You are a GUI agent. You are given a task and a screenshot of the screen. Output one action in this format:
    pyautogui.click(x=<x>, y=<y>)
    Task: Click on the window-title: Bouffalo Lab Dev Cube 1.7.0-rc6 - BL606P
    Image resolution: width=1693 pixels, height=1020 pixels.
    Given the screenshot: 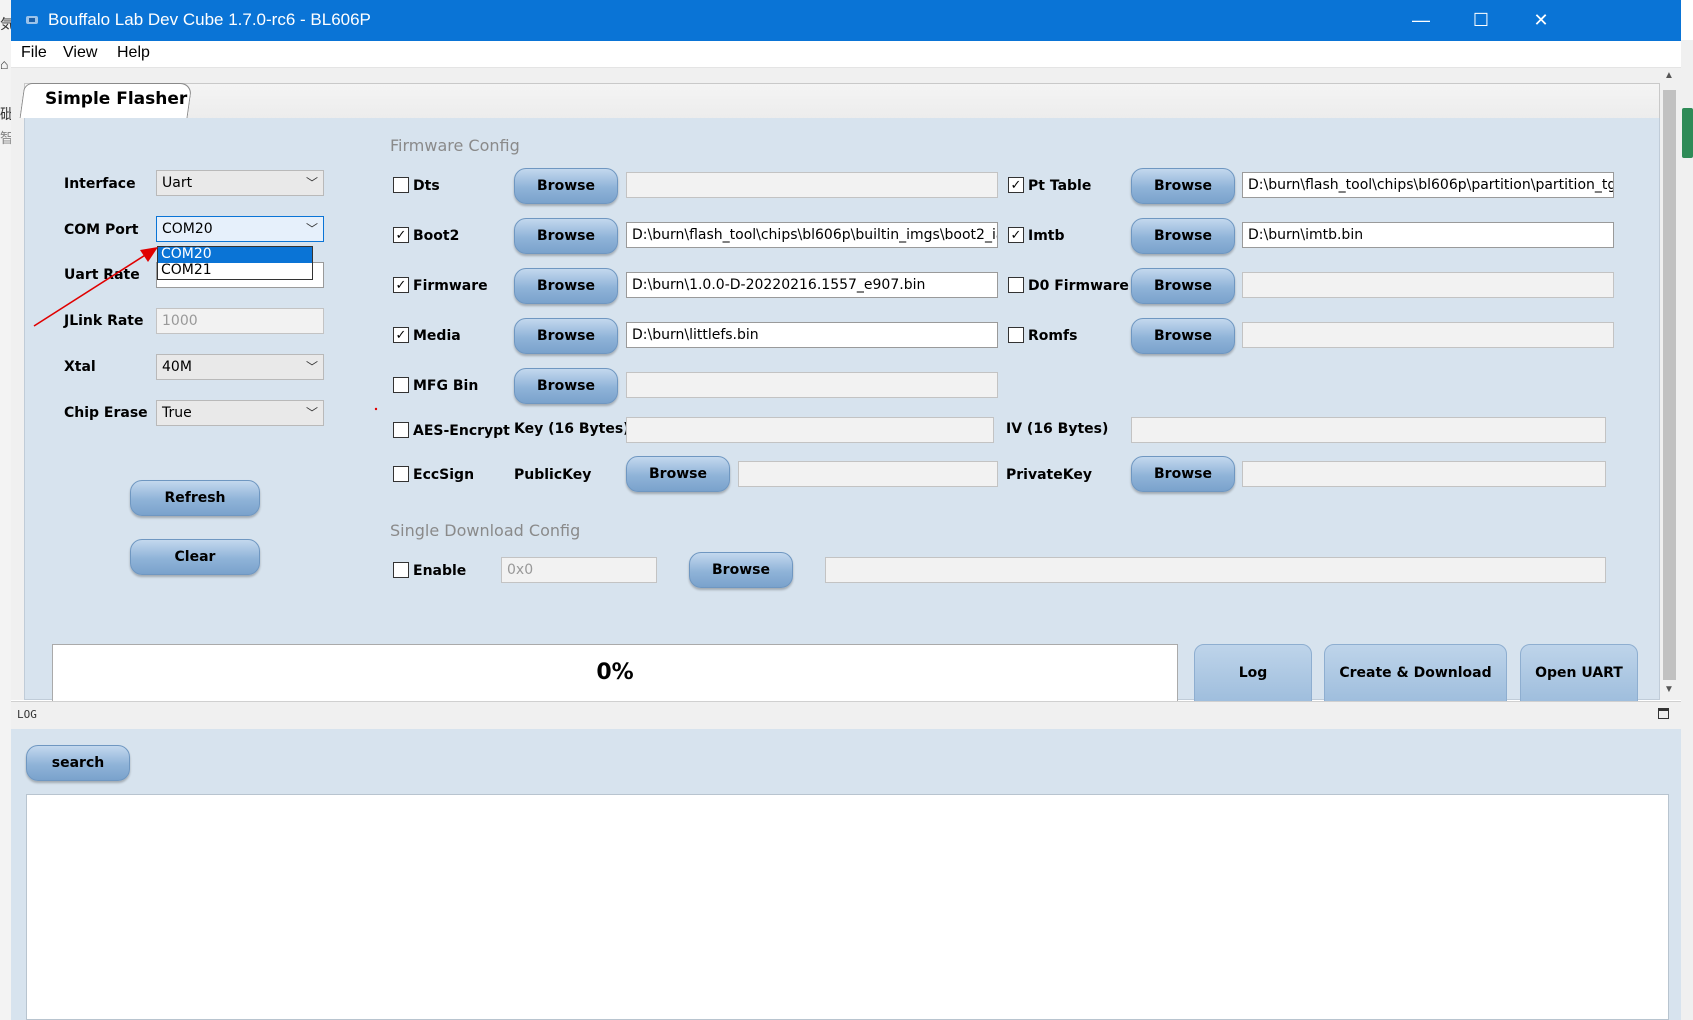 What is the action you would take?
    pyautogui.click(x=209, y=19)
    